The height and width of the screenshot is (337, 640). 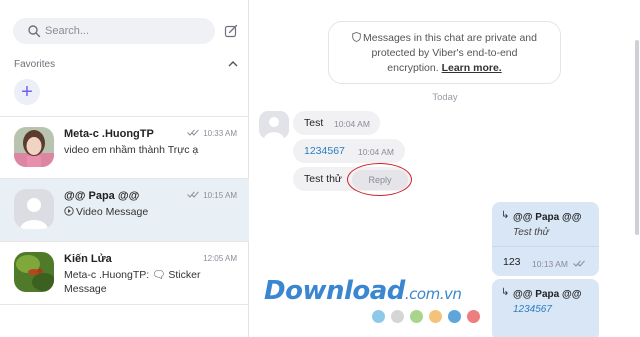 I want to click on reply-arrow-icon: ↳, so click(x=505, y=215).